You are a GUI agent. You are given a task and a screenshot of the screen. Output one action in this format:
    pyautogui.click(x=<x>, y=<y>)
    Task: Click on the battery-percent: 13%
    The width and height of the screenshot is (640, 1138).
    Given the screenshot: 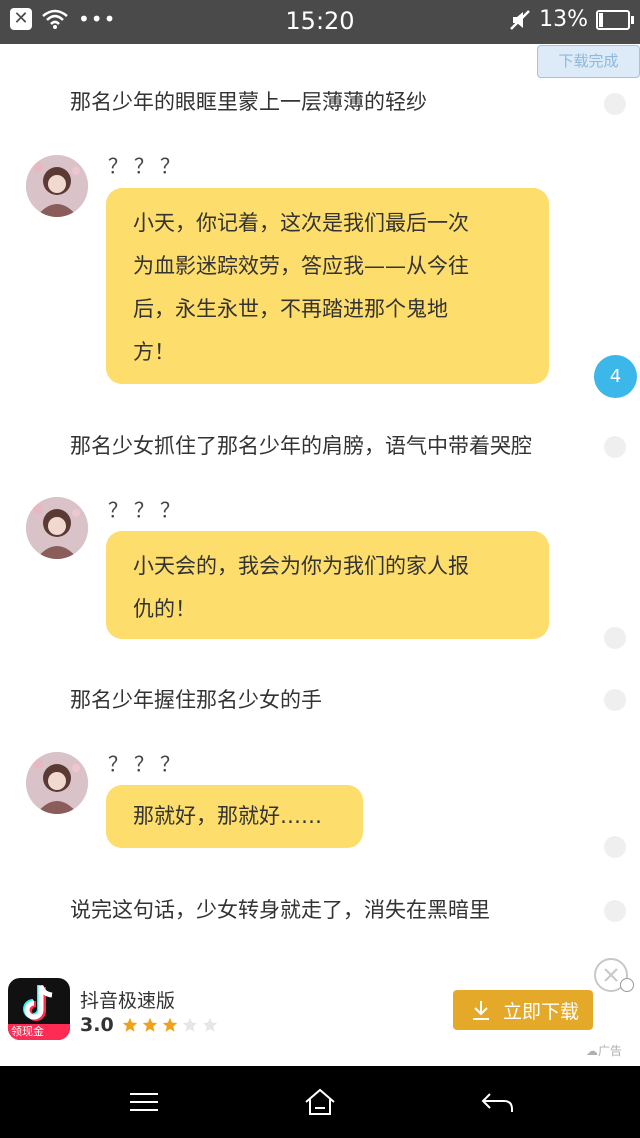 What is the action you would take?
    pyautogui.click(x=563, y=19)
    